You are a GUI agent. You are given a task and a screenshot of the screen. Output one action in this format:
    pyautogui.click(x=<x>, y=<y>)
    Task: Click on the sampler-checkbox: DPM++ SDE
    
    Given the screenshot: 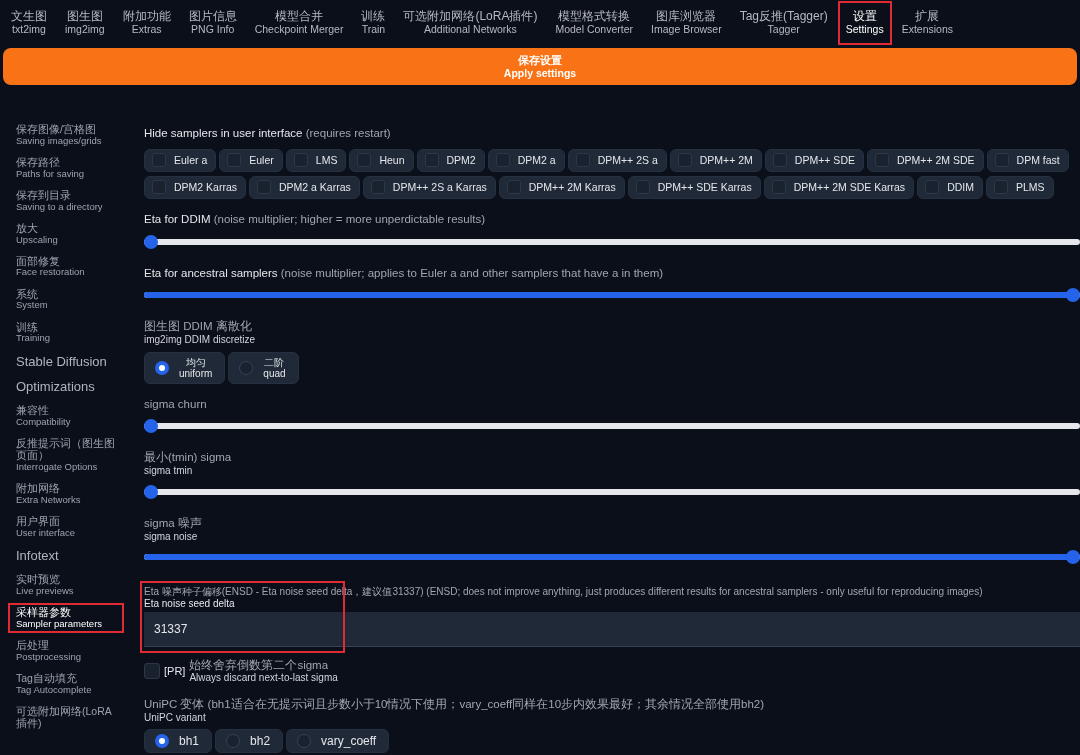 What is the action you would take?
    pyautogui.click(x=814, y=160)
    